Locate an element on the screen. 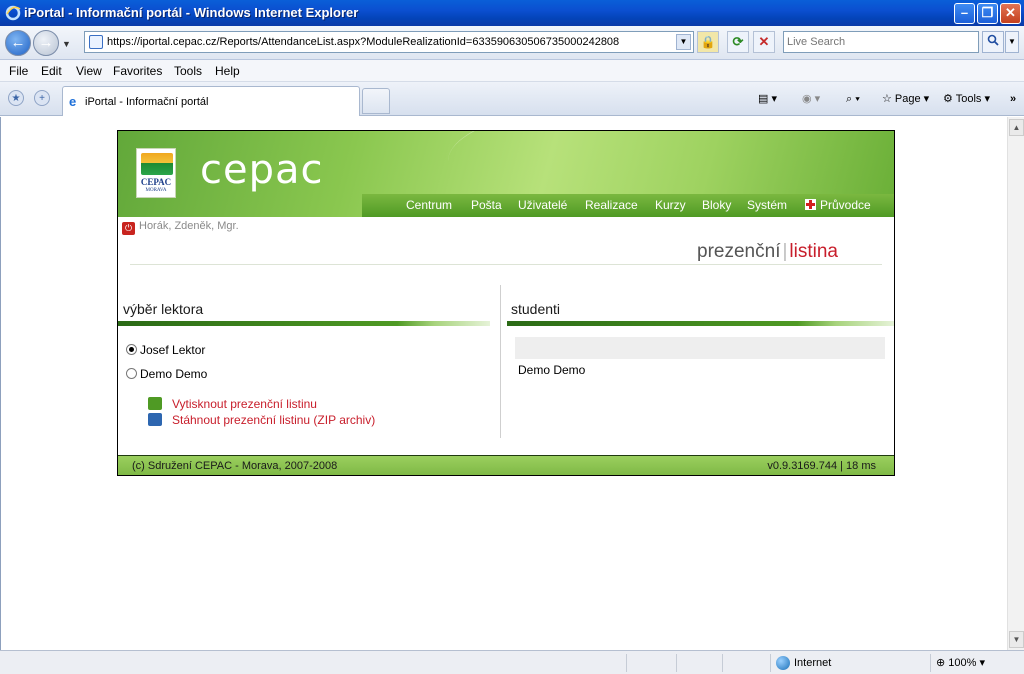  nav-realizace: Realizace is located at coordinates (611, 205).